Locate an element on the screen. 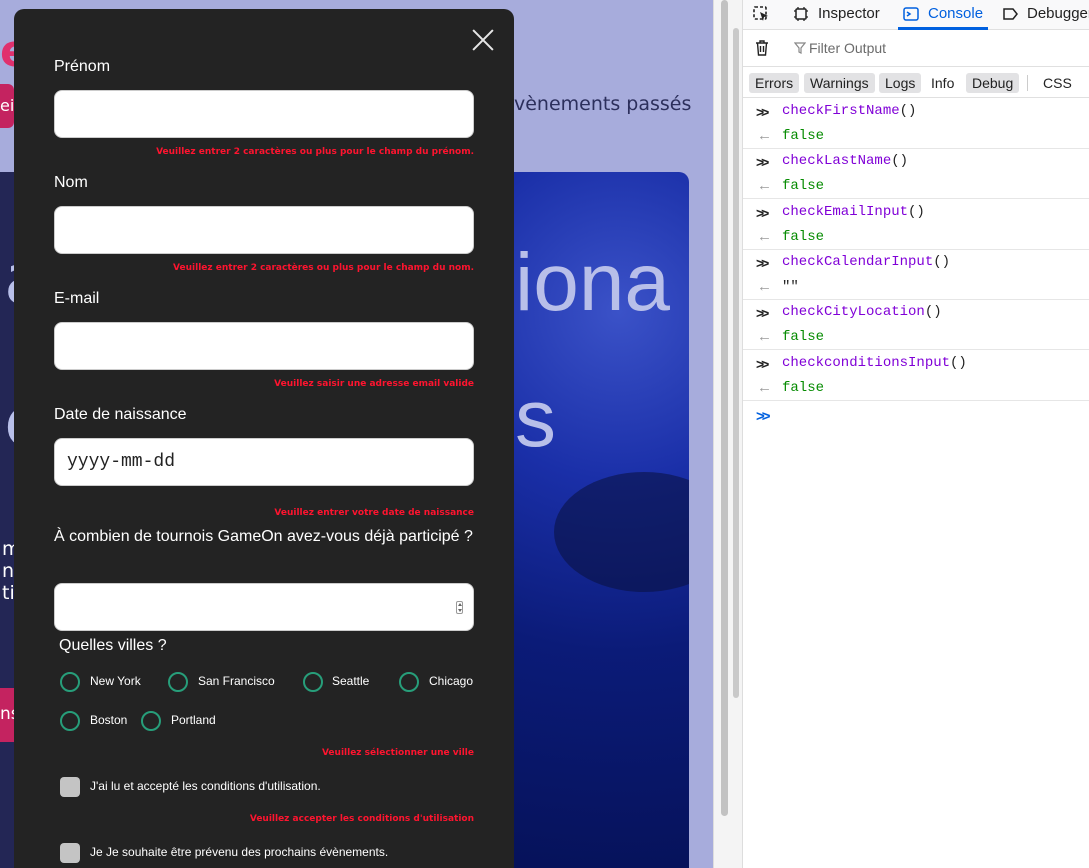  email-input is located at coordinates (264, 346).